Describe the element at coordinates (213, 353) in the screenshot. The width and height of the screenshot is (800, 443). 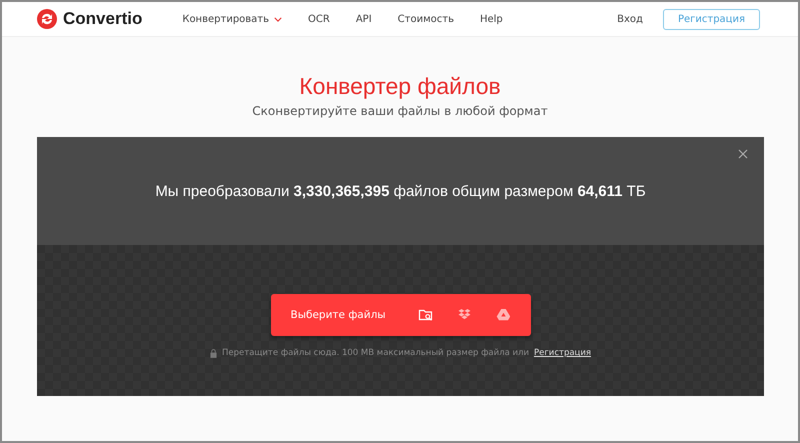
I see `lock-icon` at that location.